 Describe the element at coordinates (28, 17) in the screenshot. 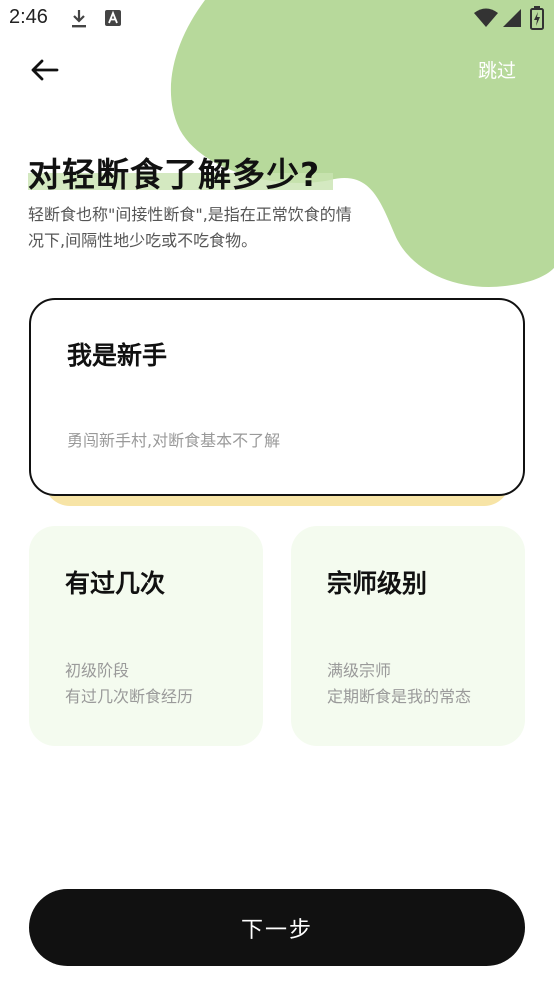

I see `status-time: 2:46` at that location.